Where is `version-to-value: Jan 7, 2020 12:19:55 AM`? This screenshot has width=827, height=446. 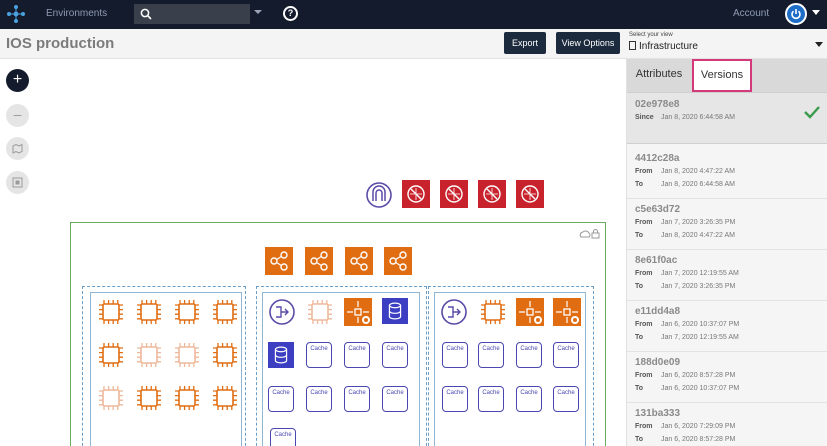 version-to-value: Jan 7, 2020 12:19:55 AM is located at coordinates (700, 337).